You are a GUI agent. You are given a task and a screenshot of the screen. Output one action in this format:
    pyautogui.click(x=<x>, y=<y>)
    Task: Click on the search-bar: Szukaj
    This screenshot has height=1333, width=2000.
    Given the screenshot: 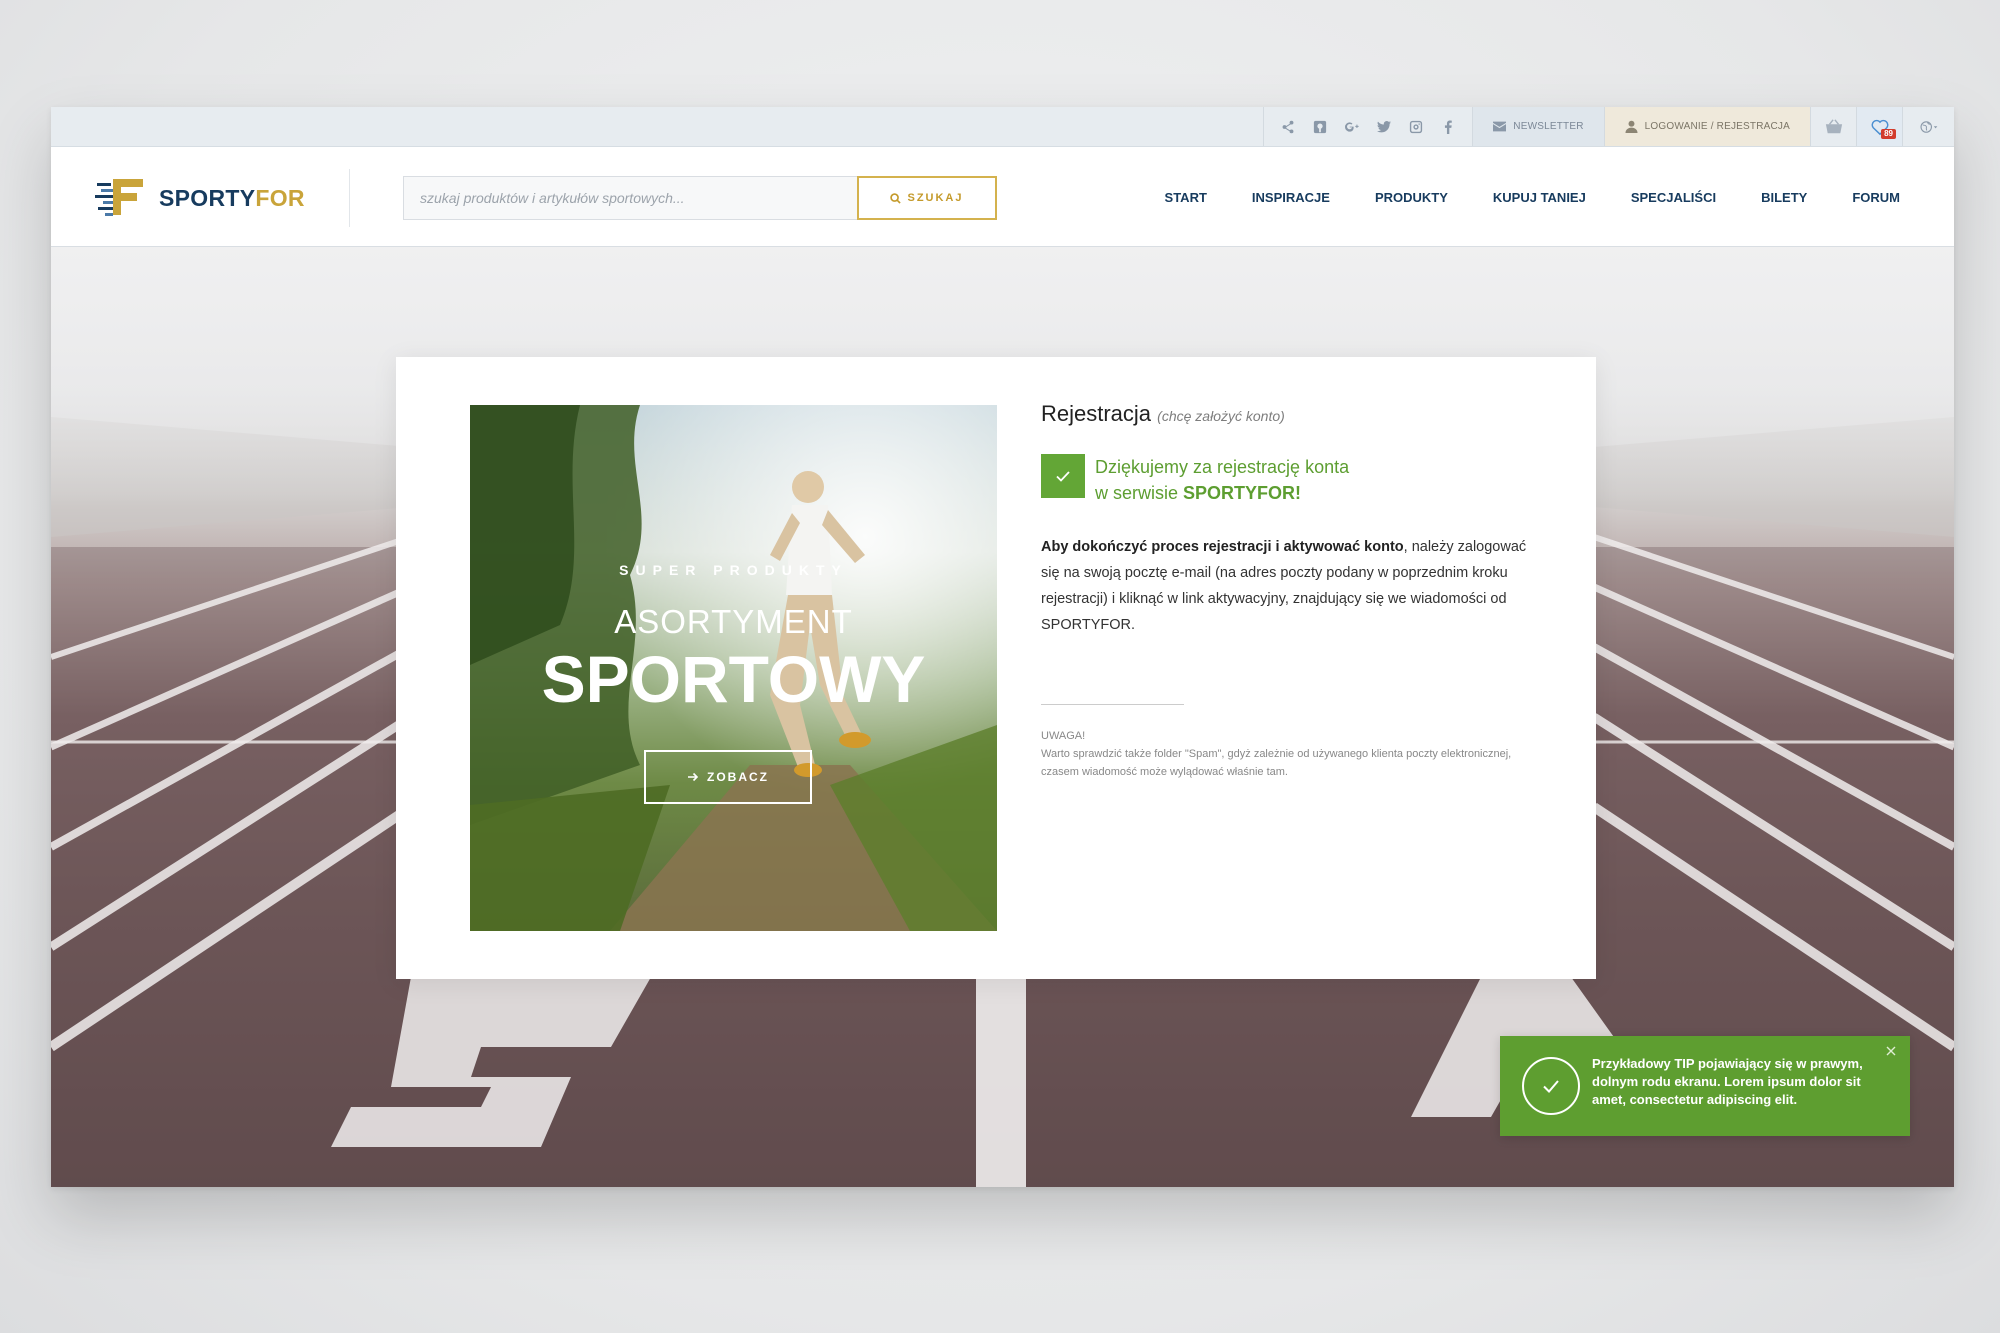 What is the action you would take?
    pyautogui.click(x=700, y=198)
    